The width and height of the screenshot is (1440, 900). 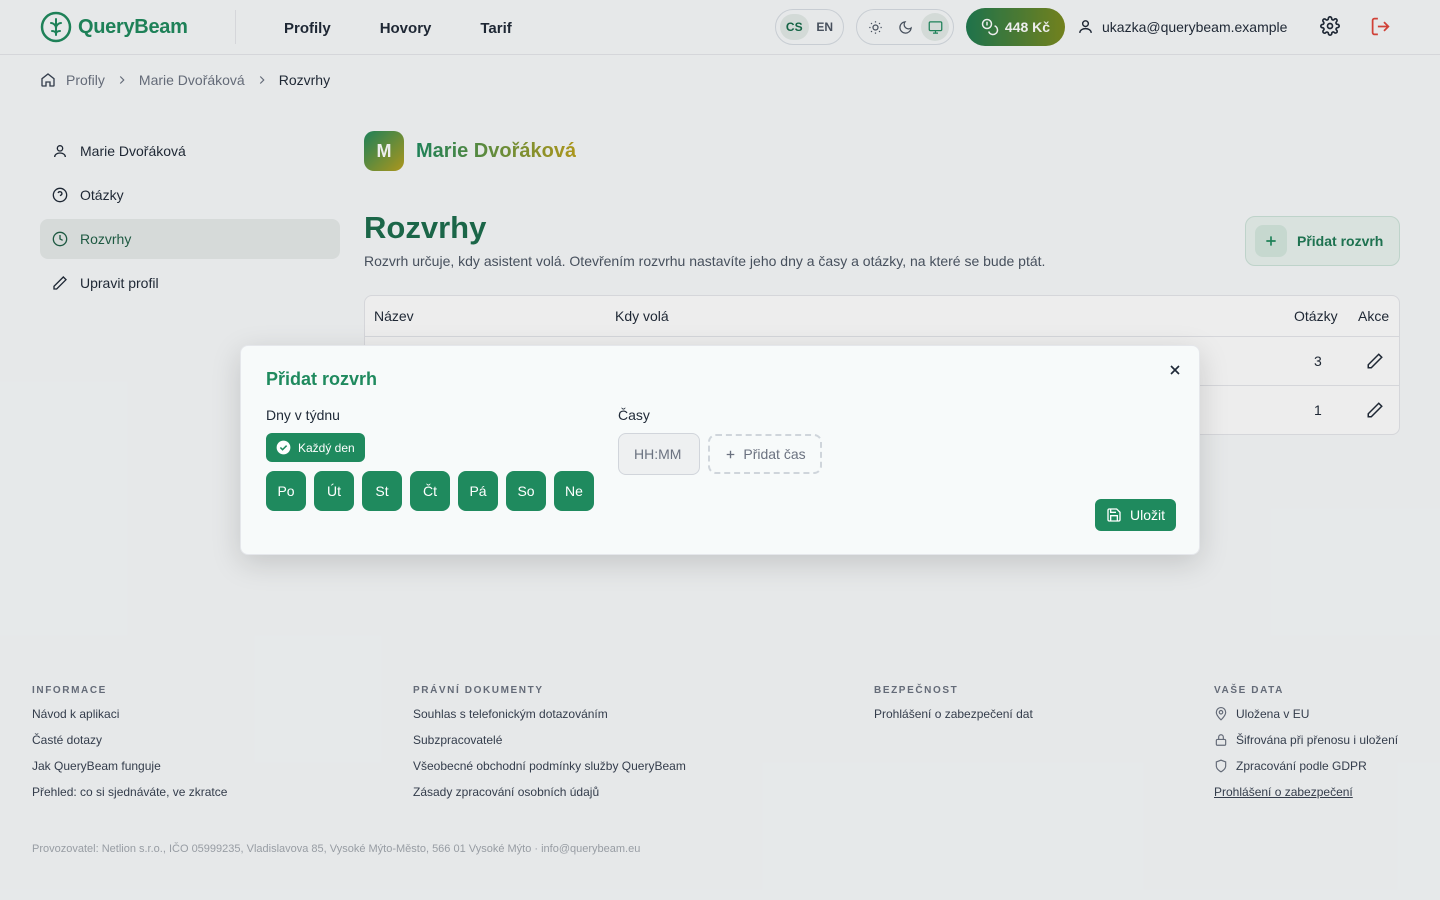 I want to click on days-label: Dny v týdnu, so click(x=303, y=415).